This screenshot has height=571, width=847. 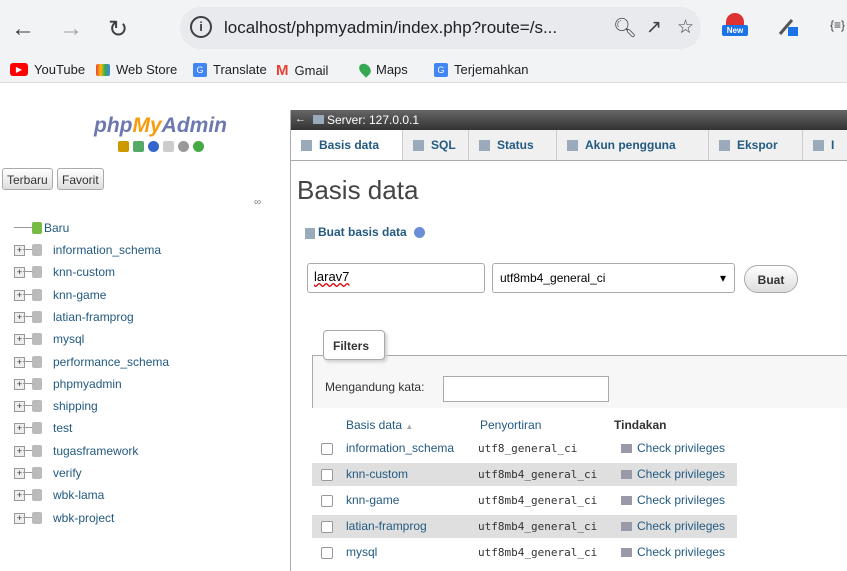 I want to click on database-name-link: latian-framprog, so click(x=386, y=526).